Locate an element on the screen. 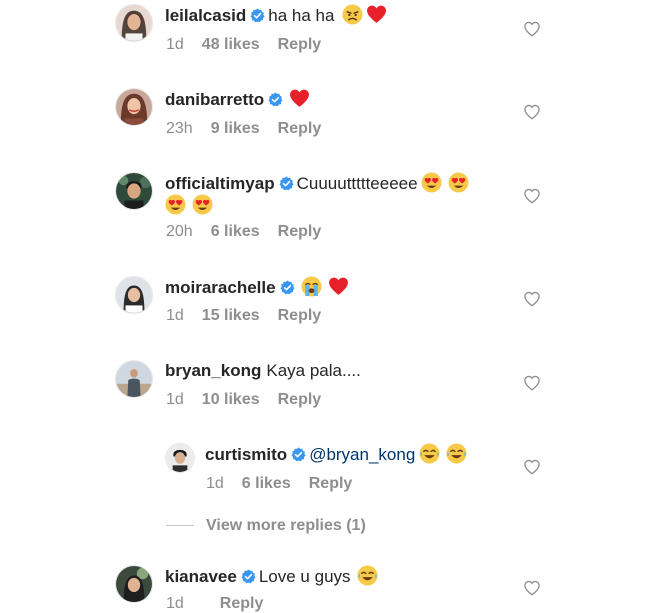 The width and height of the screenshot is (660, 613). username: moirarachelle is located at coordinates (220, 287).